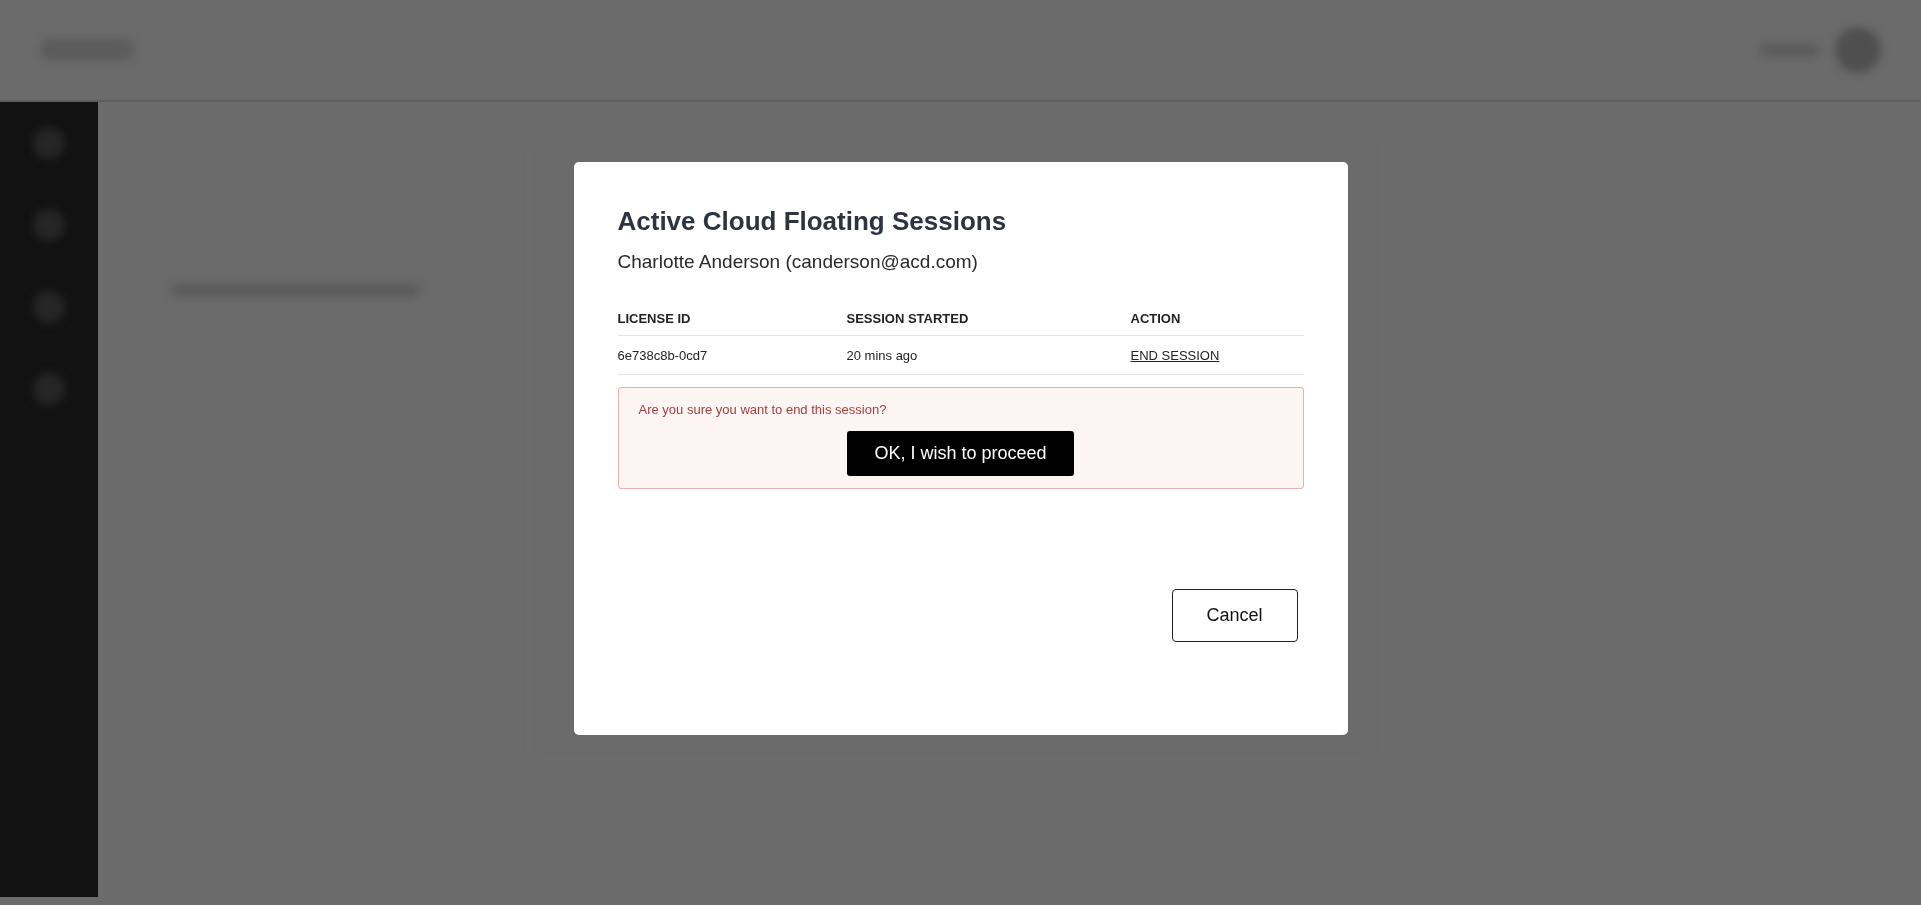  Describe the element at coordinates (988, 355) in the screenshot. I see `session-started-cell: 20 mins ago` at that location.